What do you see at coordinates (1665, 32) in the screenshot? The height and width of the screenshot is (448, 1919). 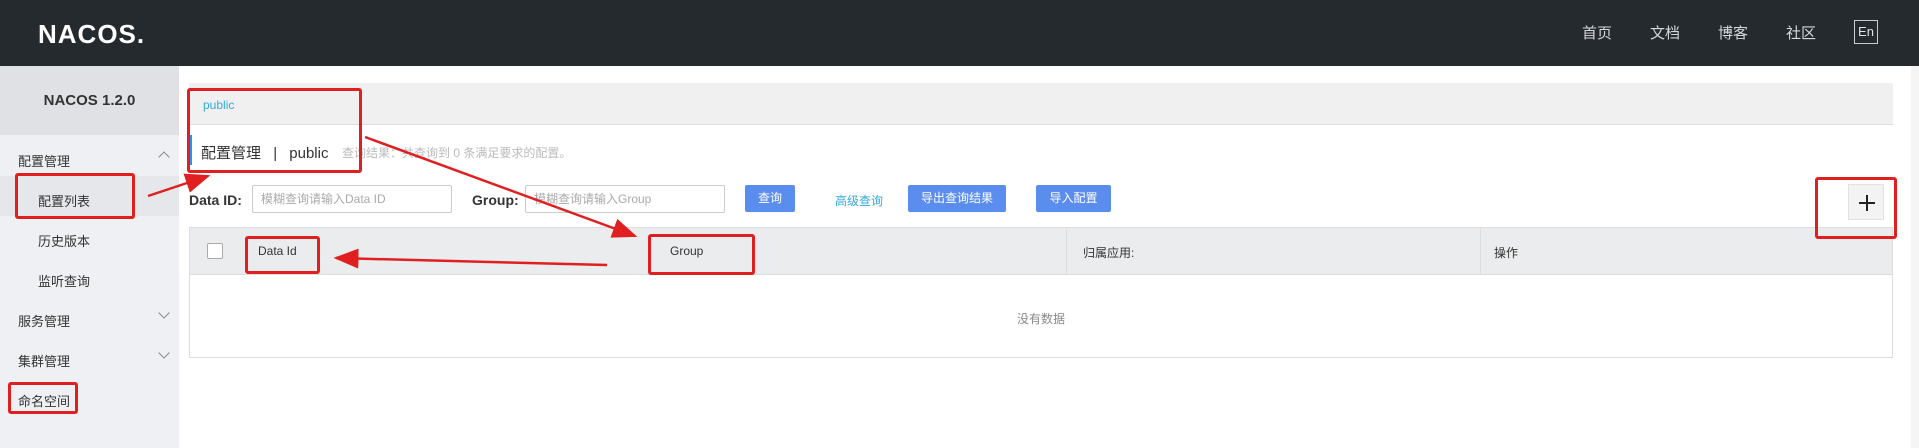 I see `nav-docs: 文档` at bounding box center [1665, 32].